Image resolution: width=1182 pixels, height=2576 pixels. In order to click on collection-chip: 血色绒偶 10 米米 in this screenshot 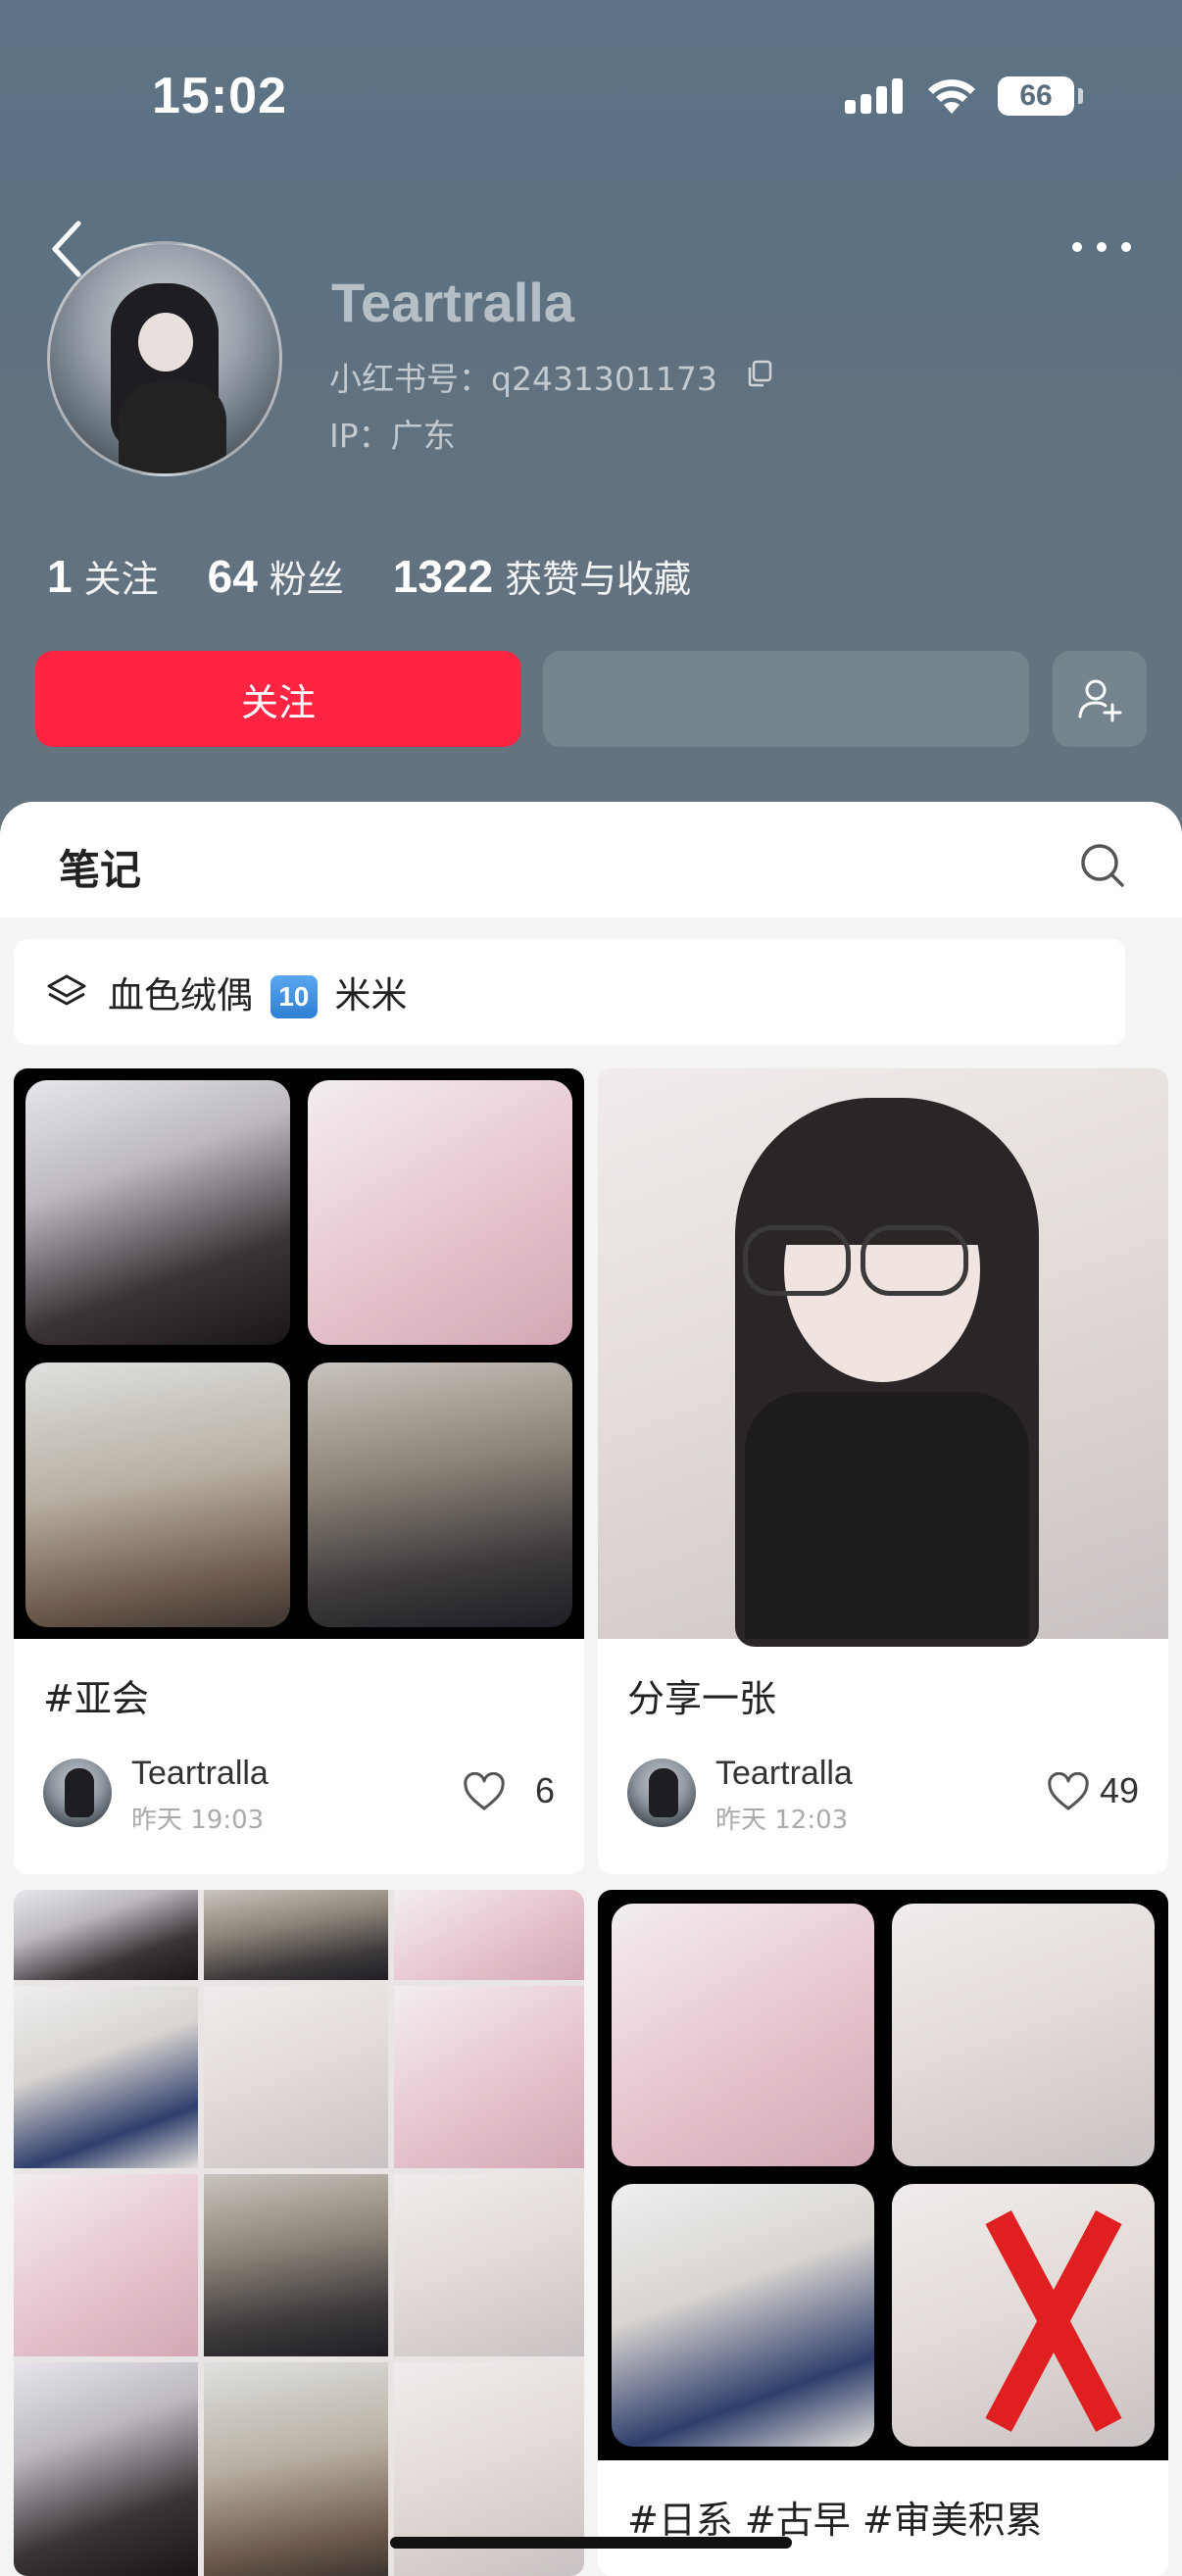, I will do `click(569, 992)`.